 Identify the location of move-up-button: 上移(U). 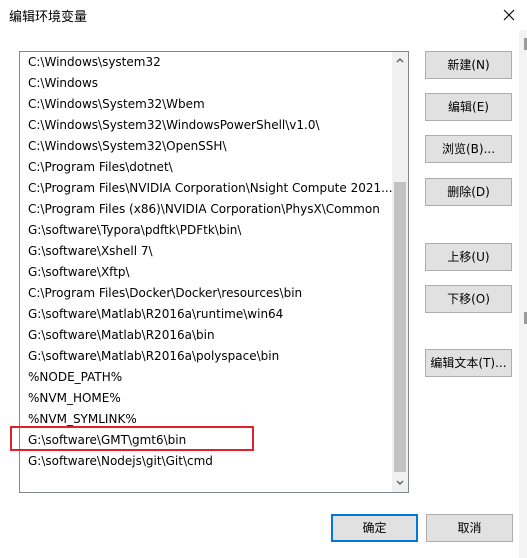
(468, 257).